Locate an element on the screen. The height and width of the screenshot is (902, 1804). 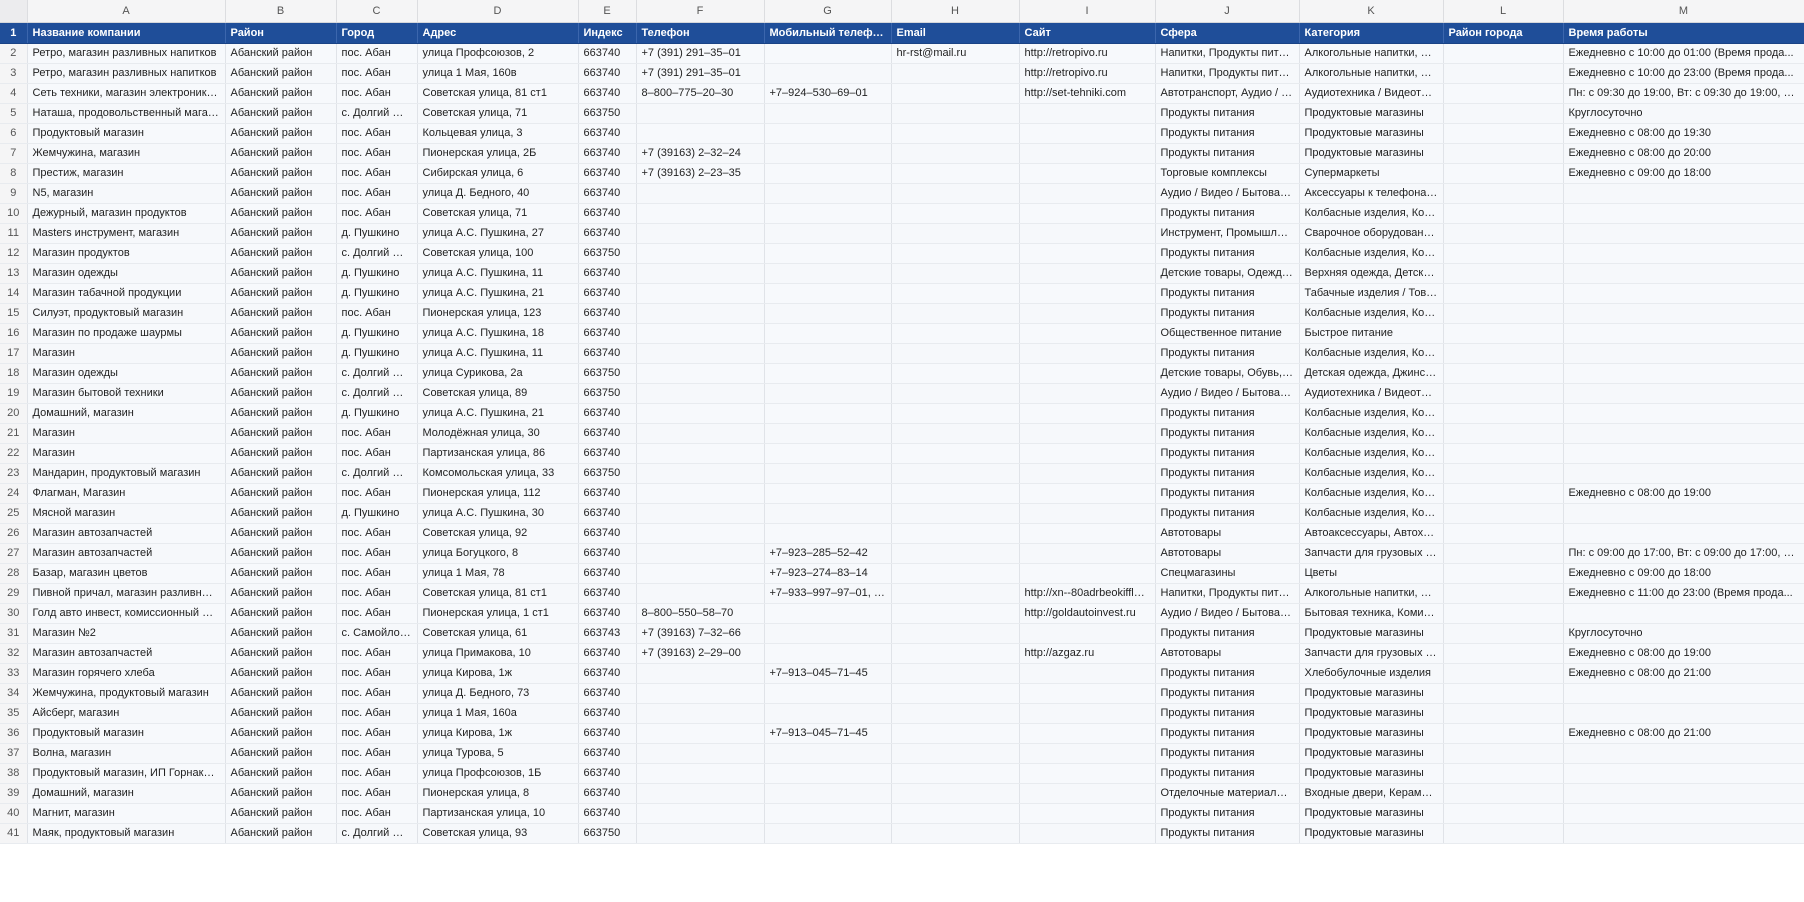
column-letter-m: M is located at coordinates (1683, 11).